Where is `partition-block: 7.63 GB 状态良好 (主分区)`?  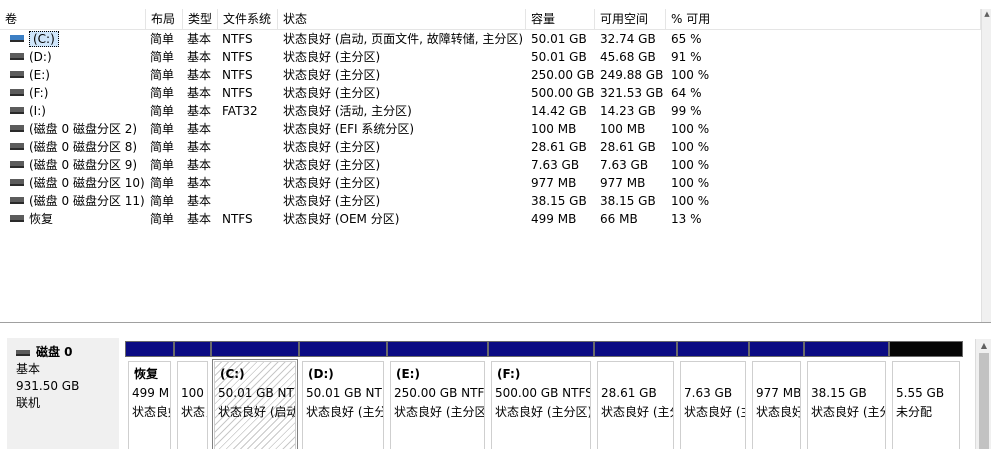
partition-block: 7.63 GB 状态良好 (主分区) is located at coordinates (713, 395).